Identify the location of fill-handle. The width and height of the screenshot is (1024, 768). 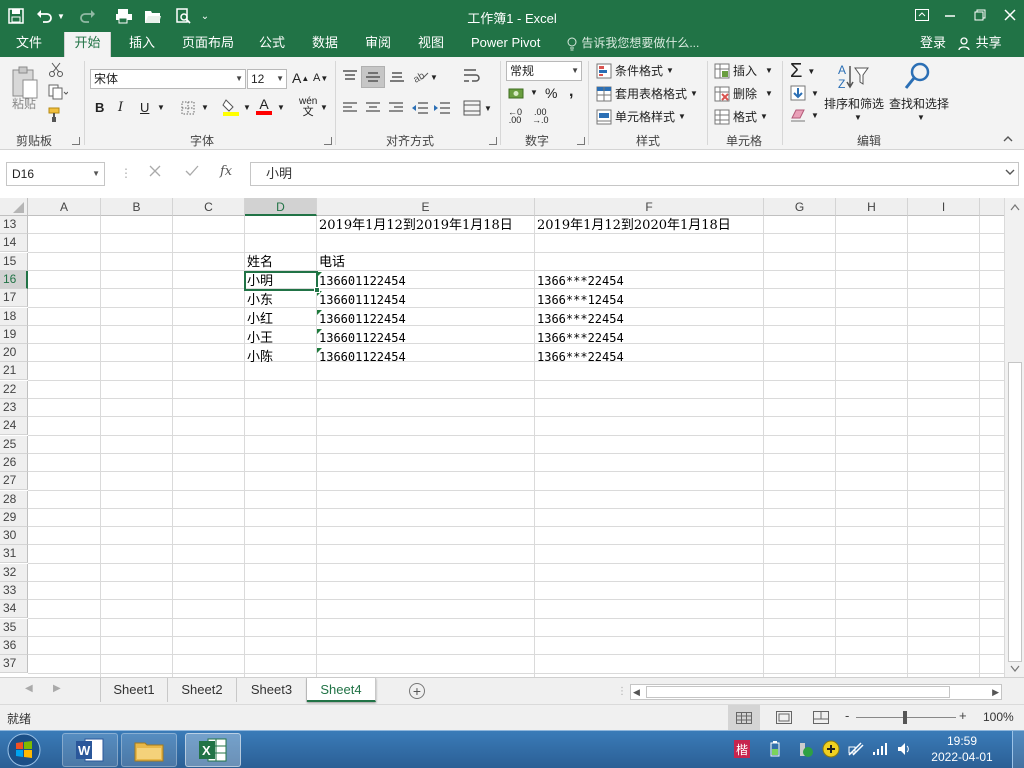
(317, 290).